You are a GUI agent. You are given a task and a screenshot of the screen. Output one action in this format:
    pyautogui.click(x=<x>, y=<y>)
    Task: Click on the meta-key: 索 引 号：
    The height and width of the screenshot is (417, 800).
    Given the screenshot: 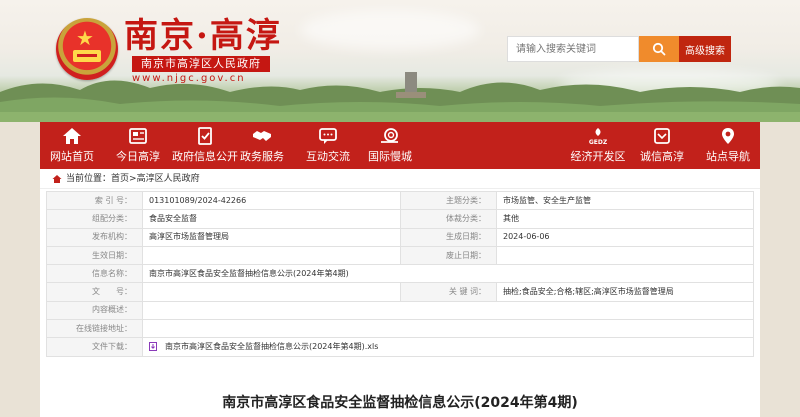 What is the action you would take?
    pyautogui.click(x=94, y=200)
    